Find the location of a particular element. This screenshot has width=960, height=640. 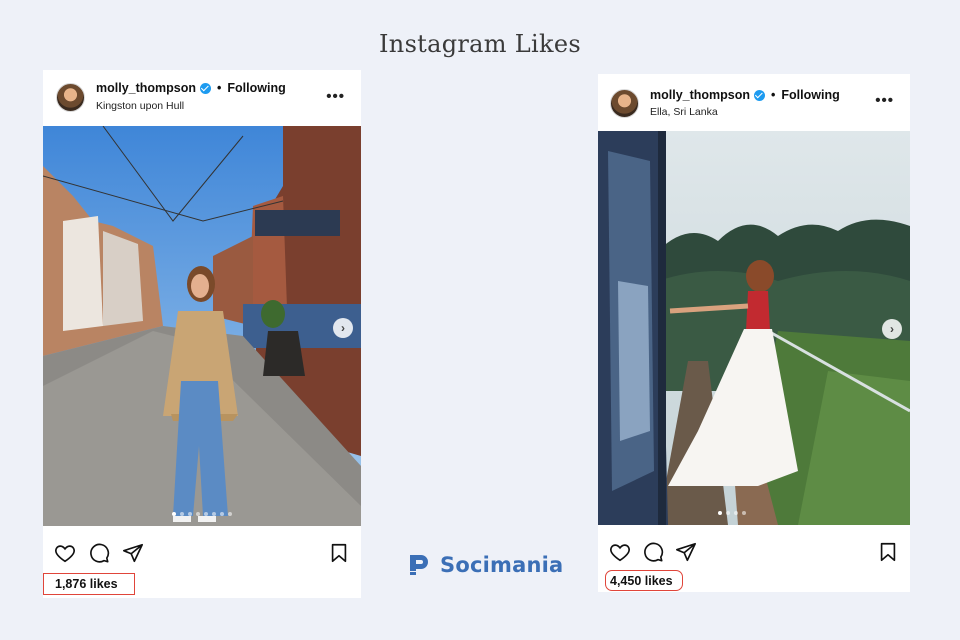

brand-name: Socimania is located at coordinates (502, 565).